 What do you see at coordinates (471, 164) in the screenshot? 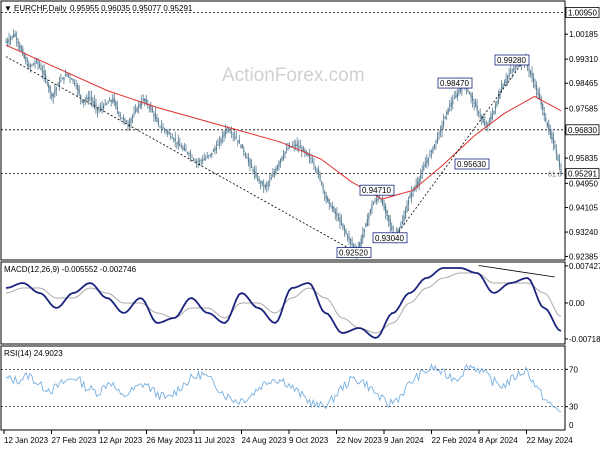
I see `annotation-label: 0.95630` at bounding box center [471, 164].